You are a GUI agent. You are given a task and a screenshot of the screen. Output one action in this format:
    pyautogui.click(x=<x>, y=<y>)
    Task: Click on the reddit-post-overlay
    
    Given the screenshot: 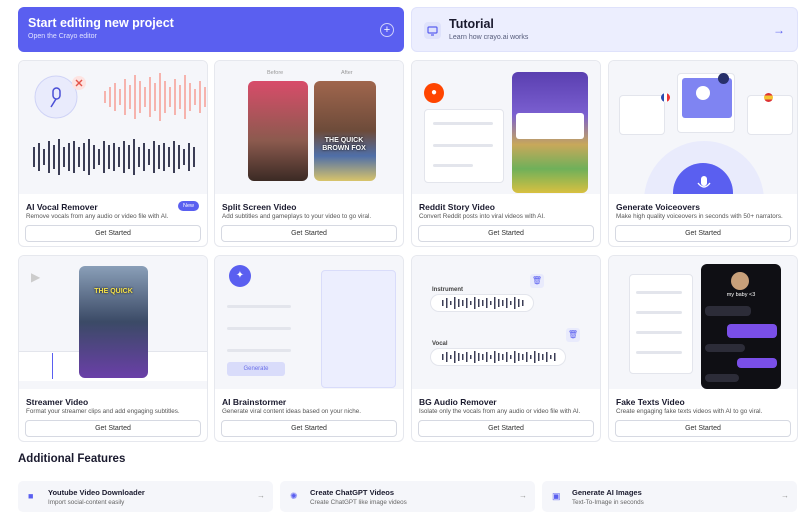 What is the action you would take?
    pyautogui.click(x=550, y=126)
    